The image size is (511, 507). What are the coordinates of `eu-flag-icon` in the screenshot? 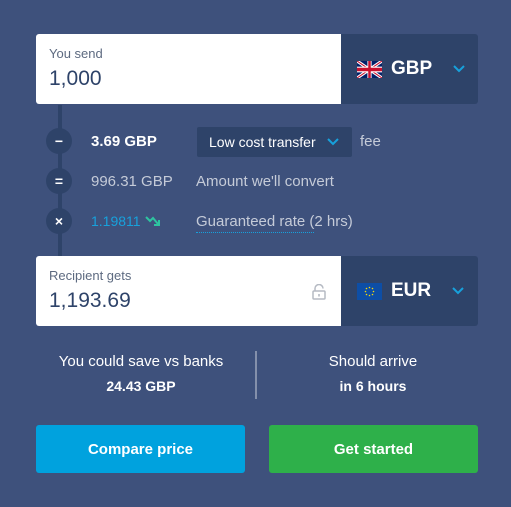 It's located at (369, 291).